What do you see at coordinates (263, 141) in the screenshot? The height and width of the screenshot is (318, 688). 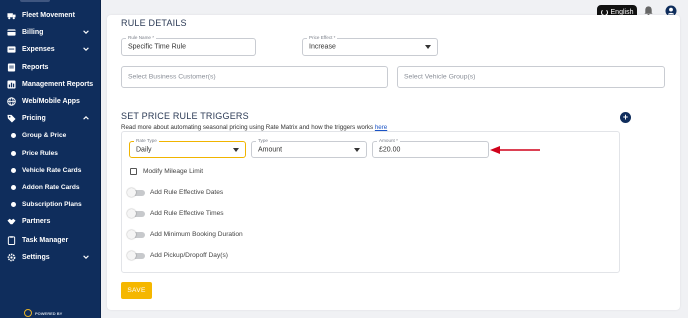 I see `type-label: Type` at bounding box center [263, 141].